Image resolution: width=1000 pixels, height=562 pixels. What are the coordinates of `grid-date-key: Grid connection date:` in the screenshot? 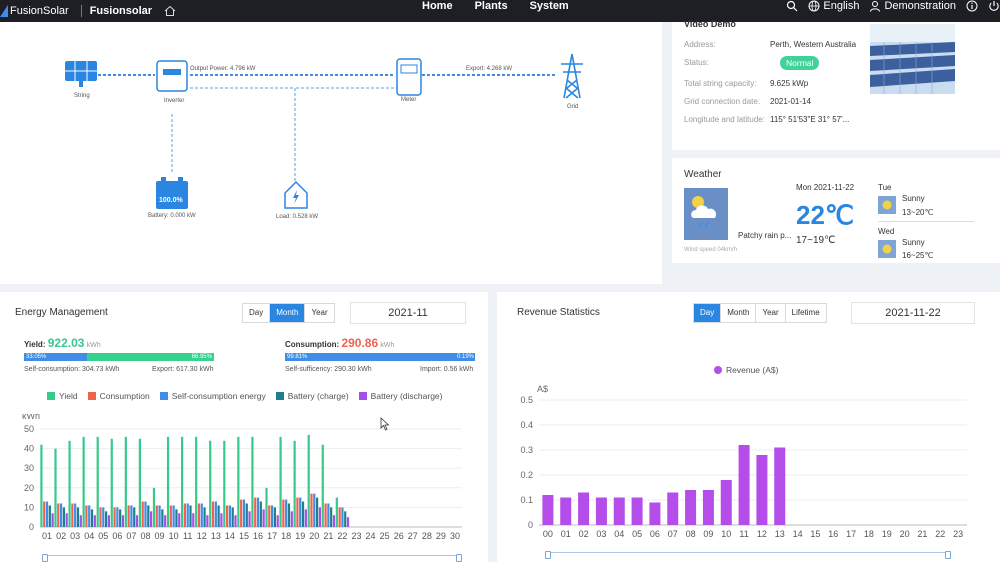 It's located at (722, 101).